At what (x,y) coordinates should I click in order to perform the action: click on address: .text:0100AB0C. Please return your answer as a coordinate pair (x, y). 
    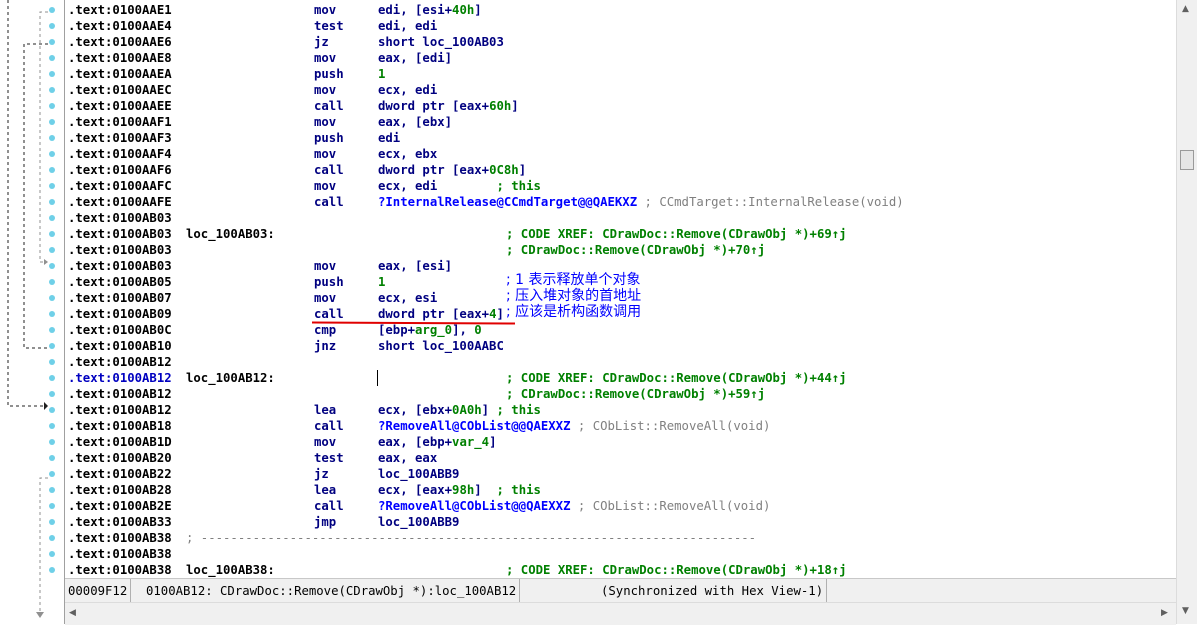
    Looking at the image, I should click on (120, 330).